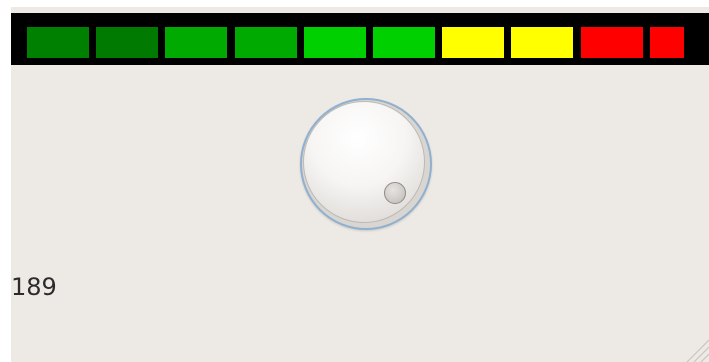 The height and width of the screenshot is (362, 709). I want to click on dial-knob-face, so click(364, 162).